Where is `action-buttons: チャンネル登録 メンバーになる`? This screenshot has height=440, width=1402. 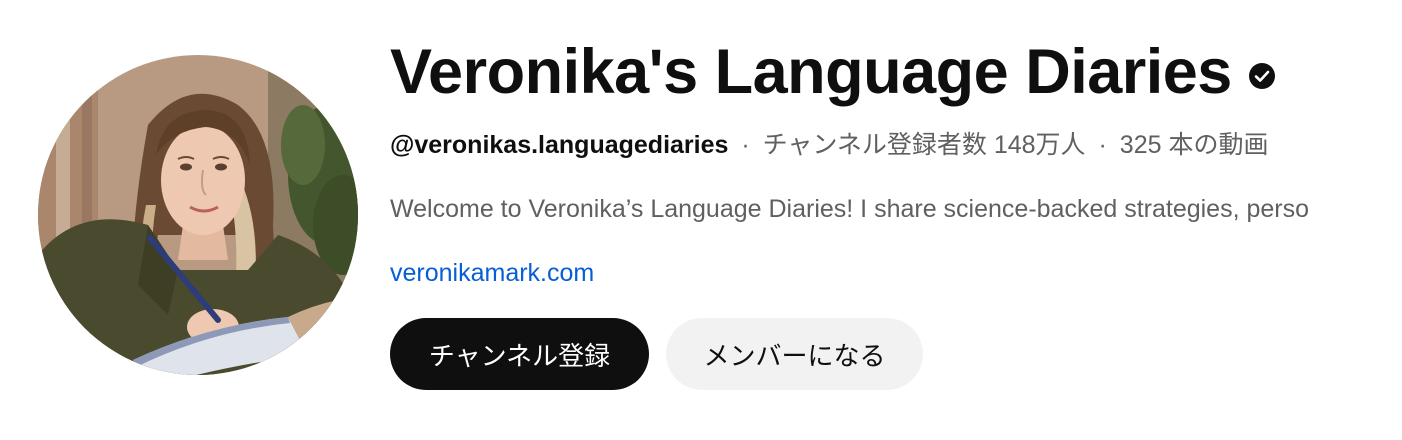 action-buttons: チャンネル登録 メンバーになる is located at coordinates (656, 354).